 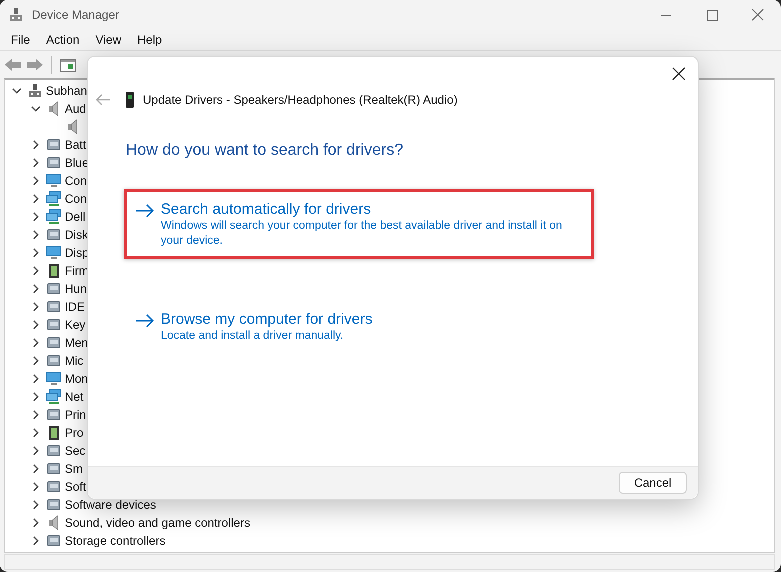 I want to click on dialog-heading: How do you want to search for drivers?, so click(x=265, y=151).